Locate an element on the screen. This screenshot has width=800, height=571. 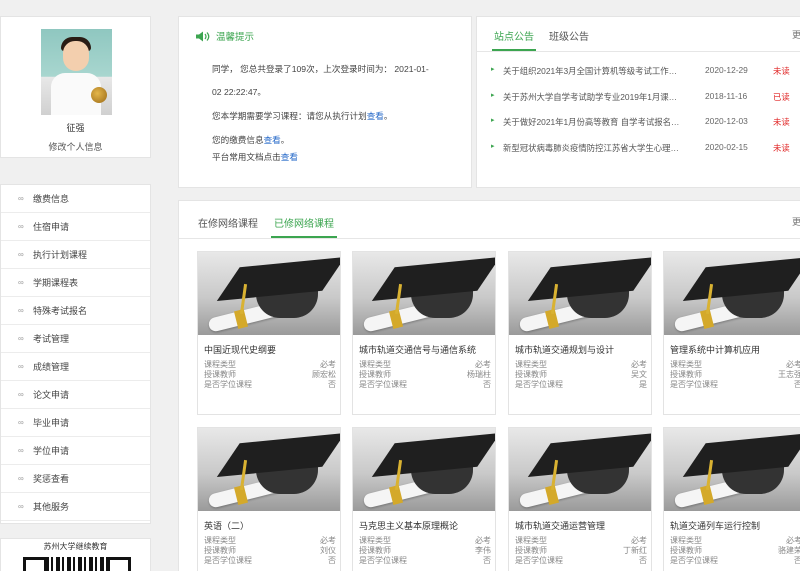
course-card: 马克思主义基本原理概论 课程类型 必考 授课教师 李伟 是否学位课程否 is located at coordinates (424, 499).